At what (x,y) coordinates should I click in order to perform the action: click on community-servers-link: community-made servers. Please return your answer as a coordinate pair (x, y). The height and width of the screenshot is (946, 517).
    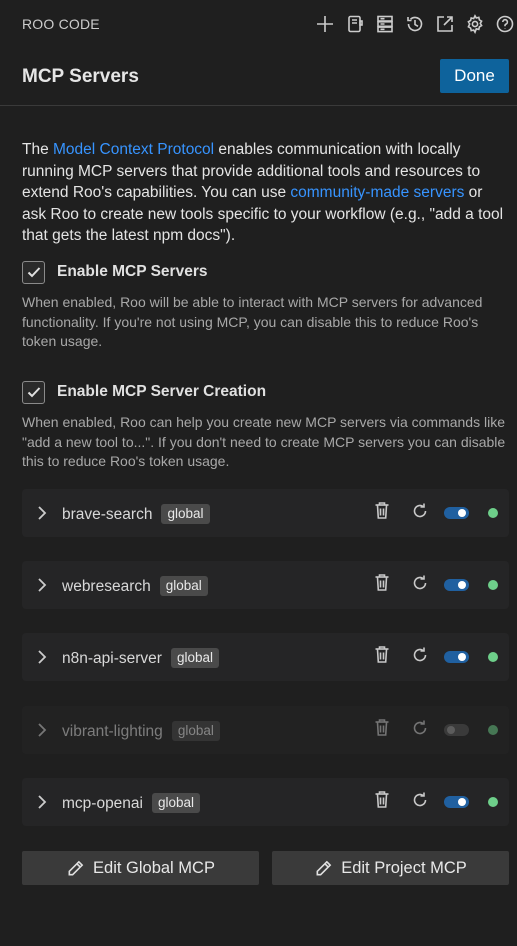
    Looking at the image, I should click on (377, 192).